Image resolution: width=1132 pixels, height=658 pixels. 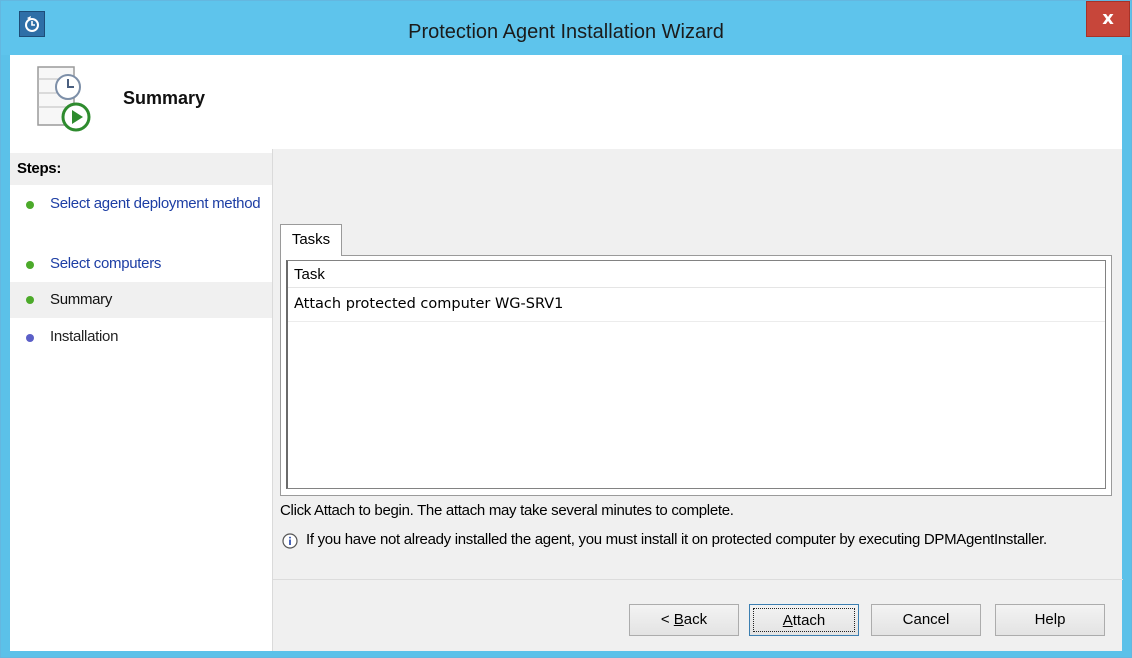 I want to click on close-icon: x, so click(x=1108, y=18).